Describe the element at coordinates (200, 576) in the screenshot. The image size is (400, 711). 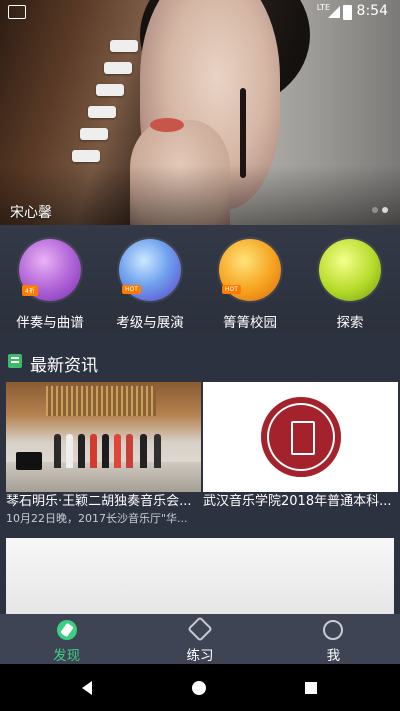
I see `news-card-placeholder` at that location.